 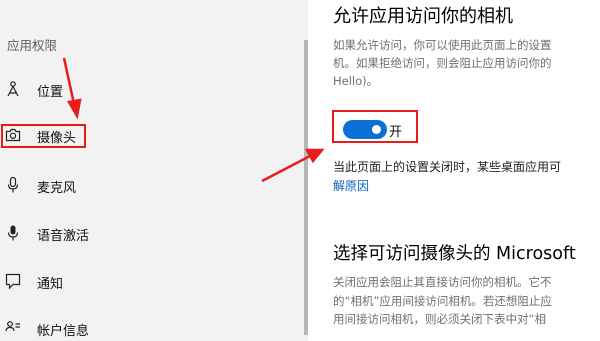 What do you see at coordinates (154, 185) in the screenshot?
I see `sidebar-item-microphone: 麦克风` at bounding box center [154, 185].